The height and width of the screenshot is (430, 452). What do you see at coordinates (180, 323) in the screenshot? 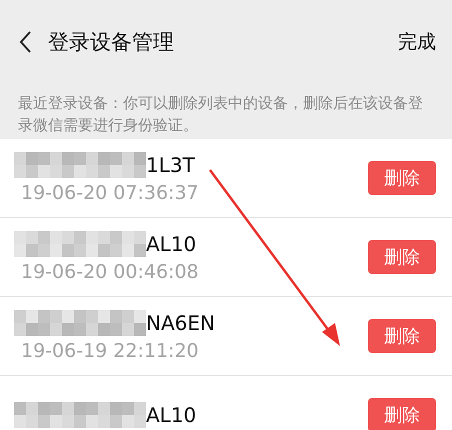
I see `device-name: NA6EN` at bounding box center [180, 323].